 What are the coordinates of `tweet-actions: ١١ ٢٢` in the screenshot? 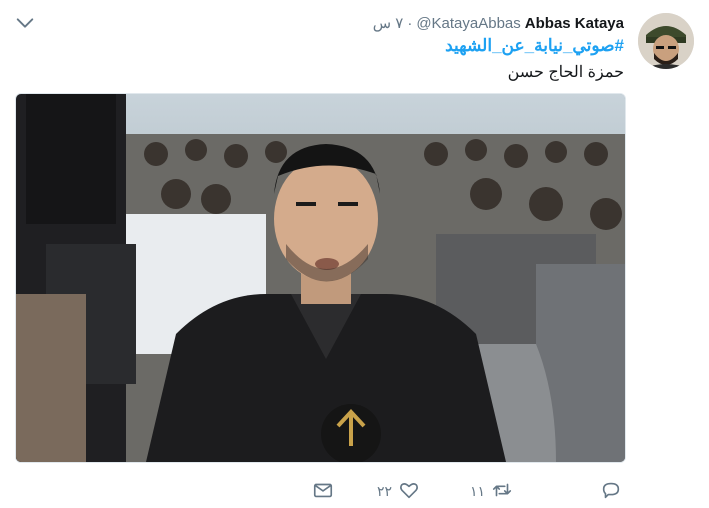 It's located at (354, 491).